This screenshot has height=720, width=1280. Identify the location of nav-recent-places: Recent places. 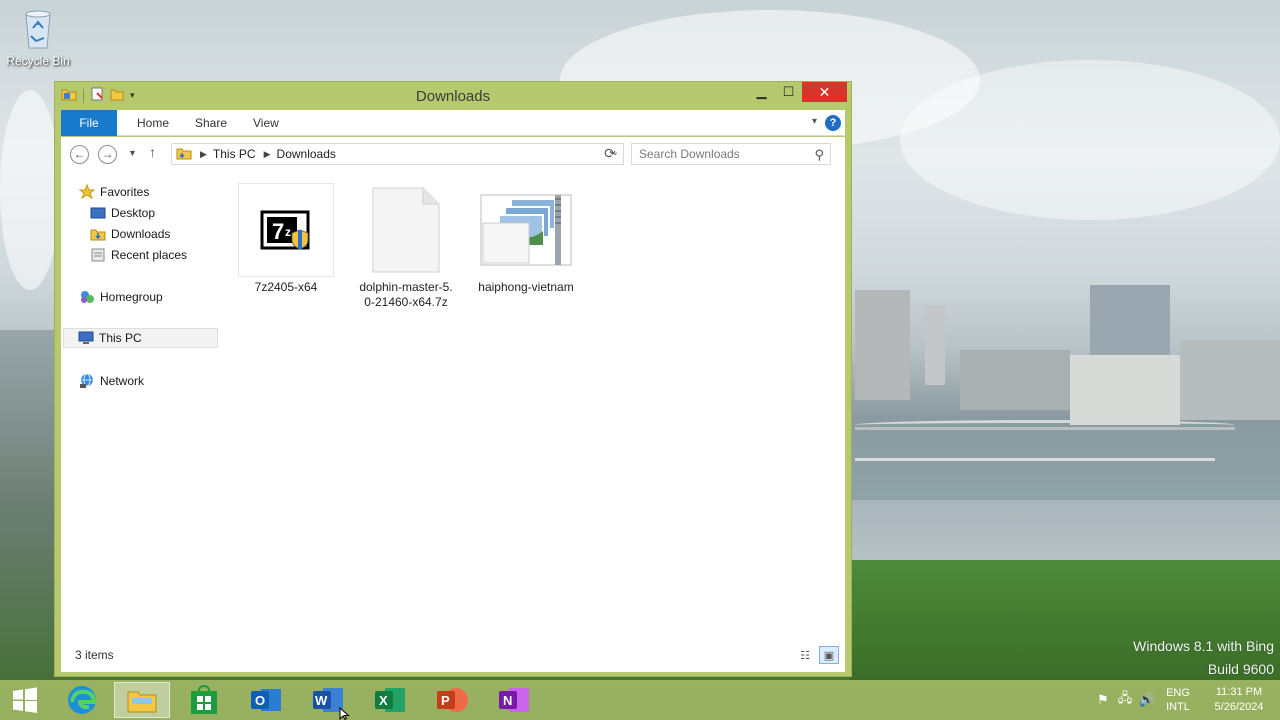
(138, 255).